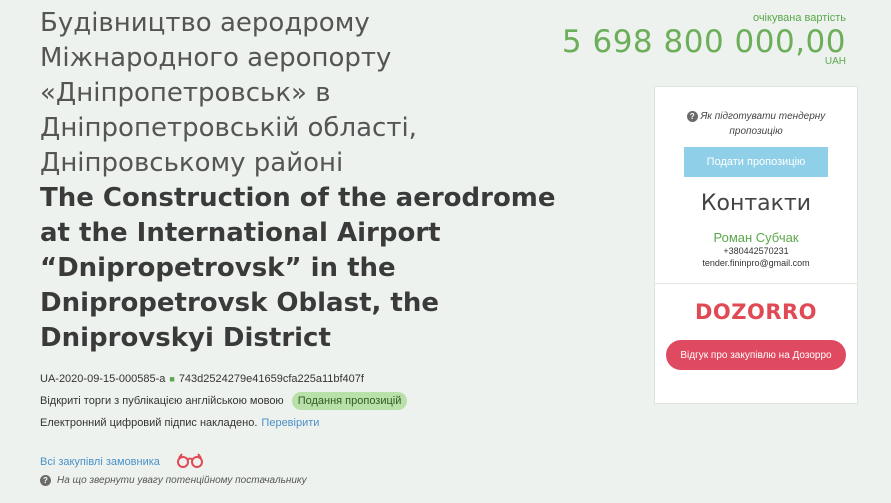 The image size is (891, 503). What do you see at coordinates (756, 162) in the screenshot?
I see `submit-proposal-button: Подати пропозицію` at bounding box center [756, 162].